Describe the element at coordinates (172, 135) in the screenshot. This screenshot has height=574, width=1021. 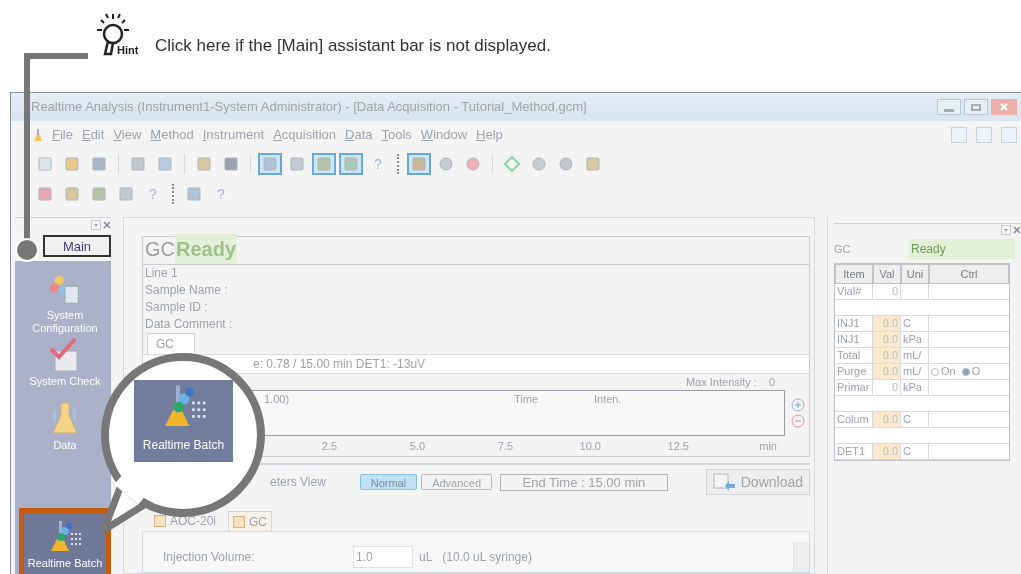
I see `menu-item: Method` at that location.